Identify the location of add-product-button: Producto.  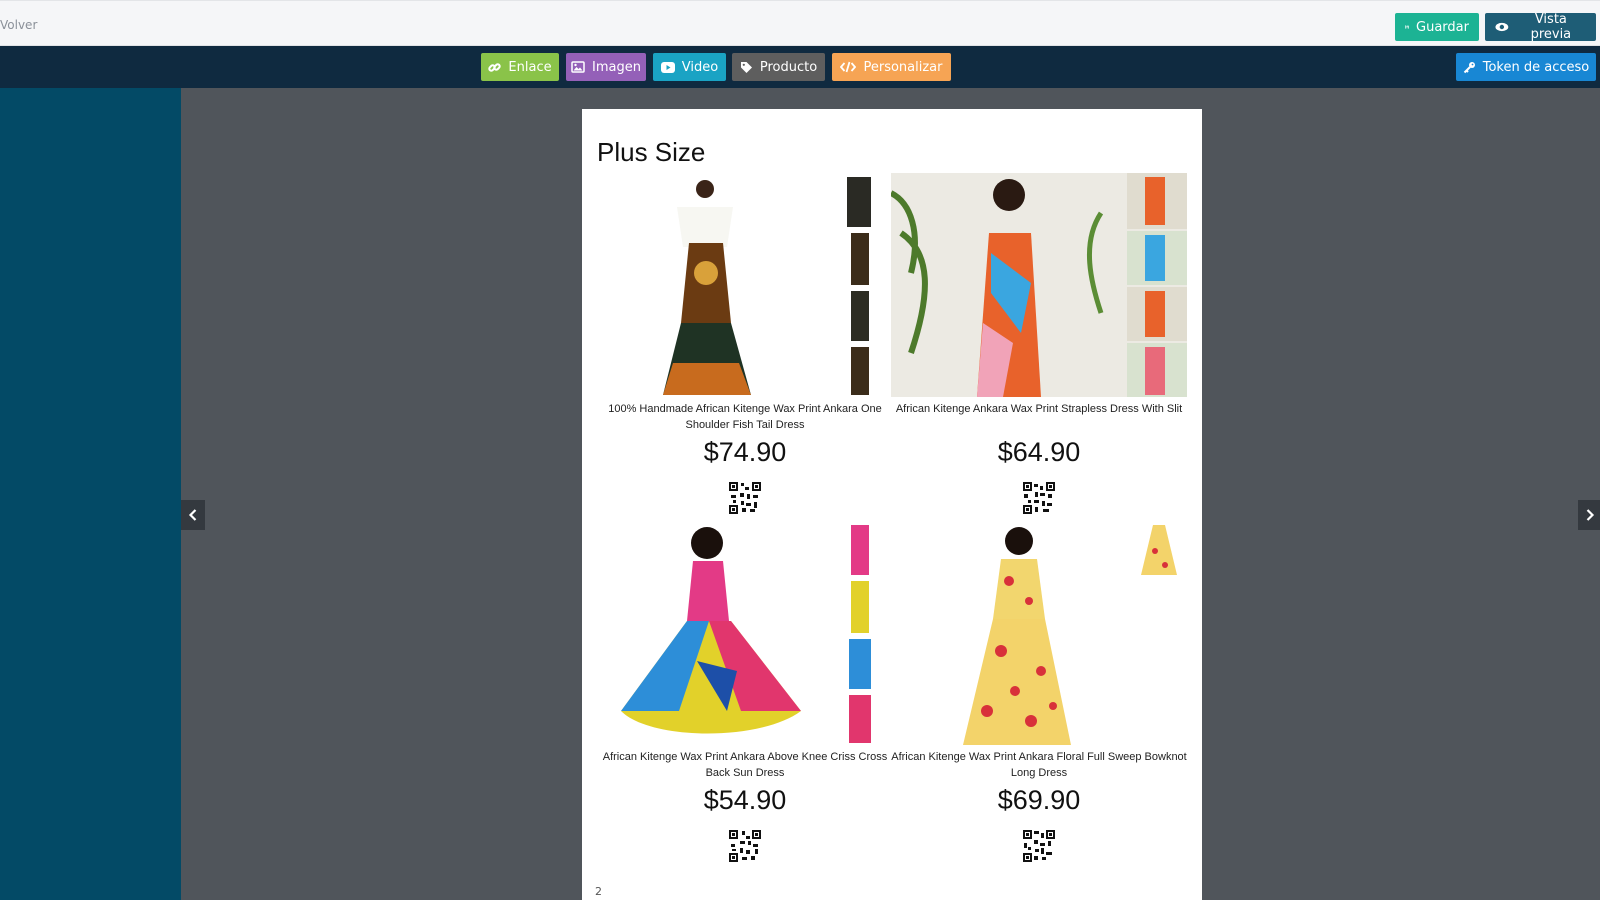
(778, 67).